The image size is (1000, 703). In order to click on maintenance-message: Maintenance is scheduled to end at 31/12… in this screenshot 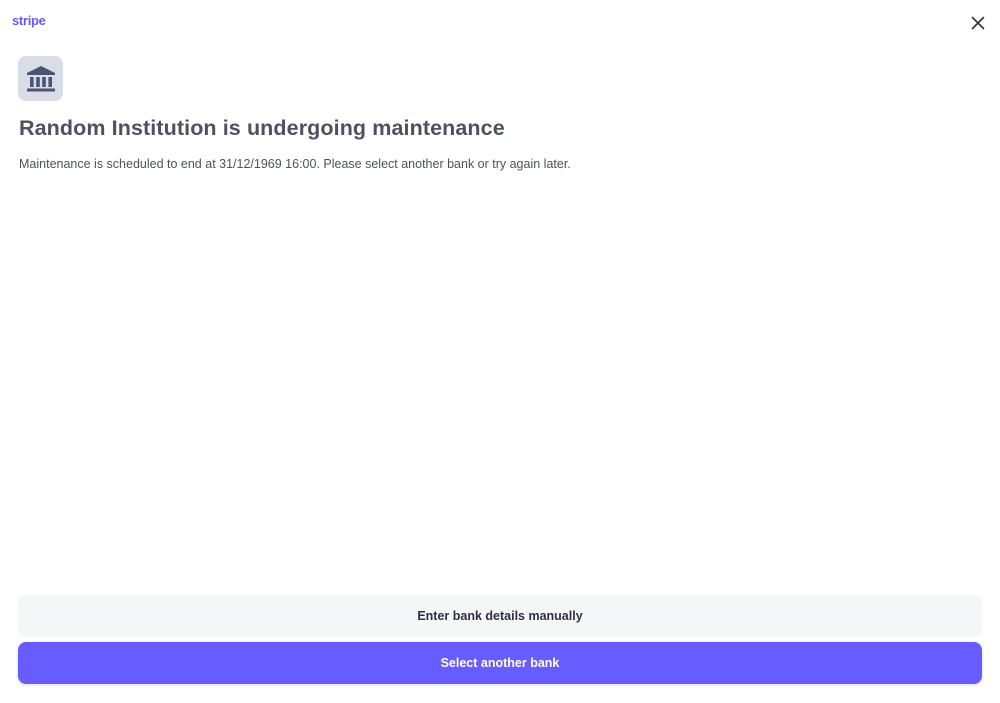, I will do `click(295, 164)`.